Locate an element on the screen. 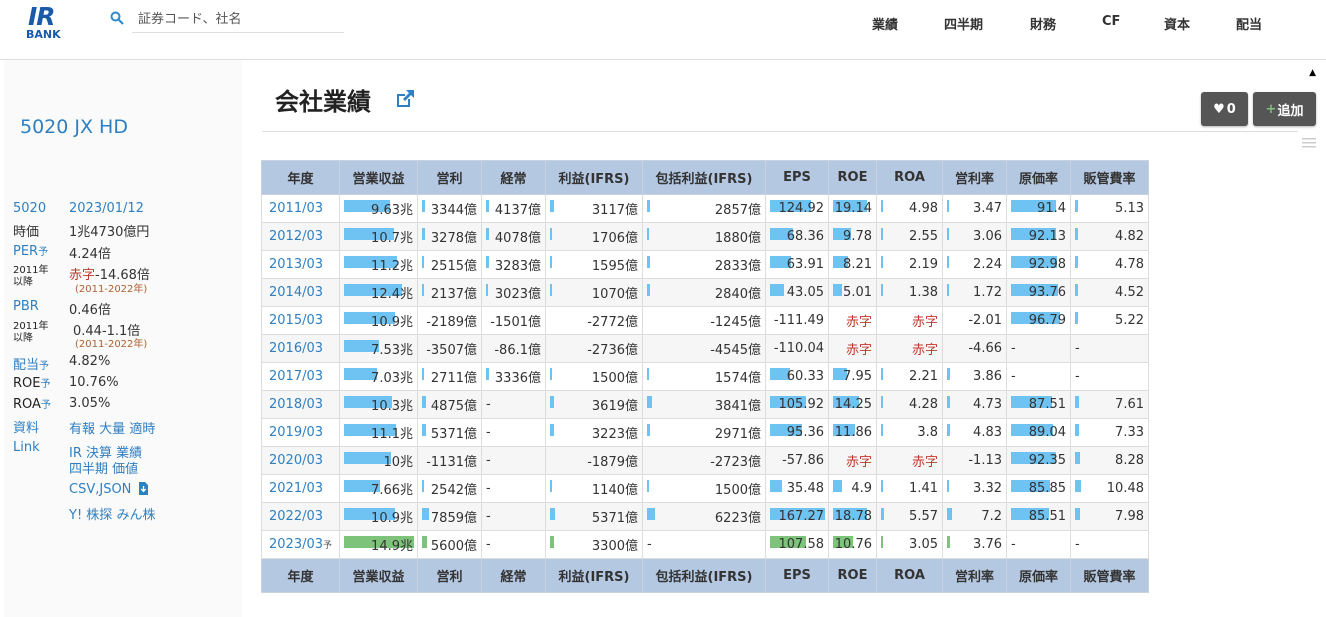  cell-col-1: 11.1兆 is located at coordinates (378, 432).